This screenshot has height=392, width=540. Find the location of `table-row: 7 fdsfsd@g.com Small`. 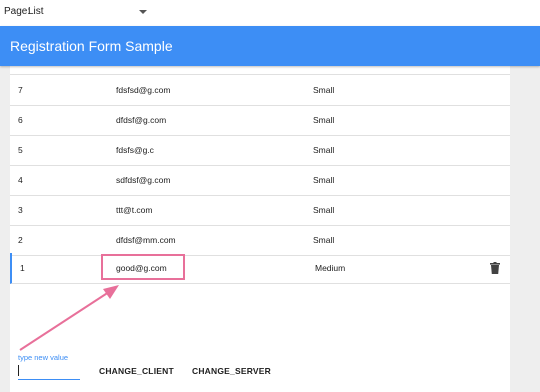

table-row: 7 fdsfsd@g.com Small is located at coordinates (260, 90).